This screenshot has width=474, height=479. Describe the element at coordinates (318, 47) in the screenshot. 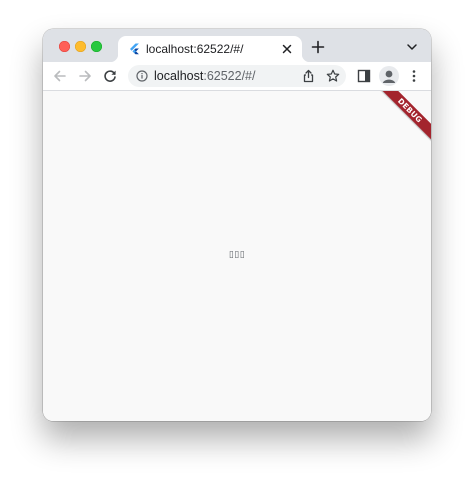

I see `new-tab-icon` at that location.